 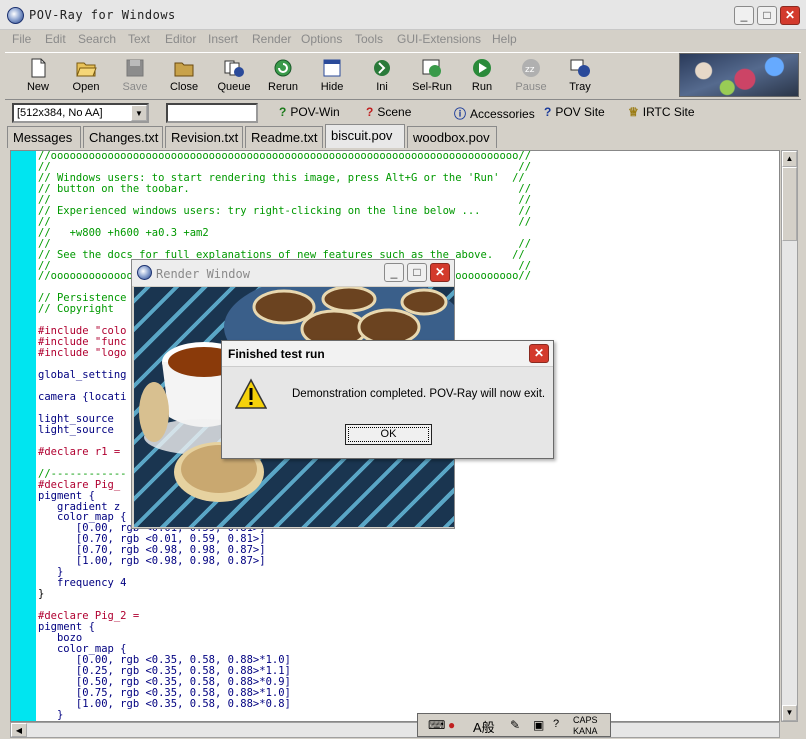 What do you see at coordinates (283, 68) in the screenshot?
I see `rerun-icon` at bounding box center [283, 68].